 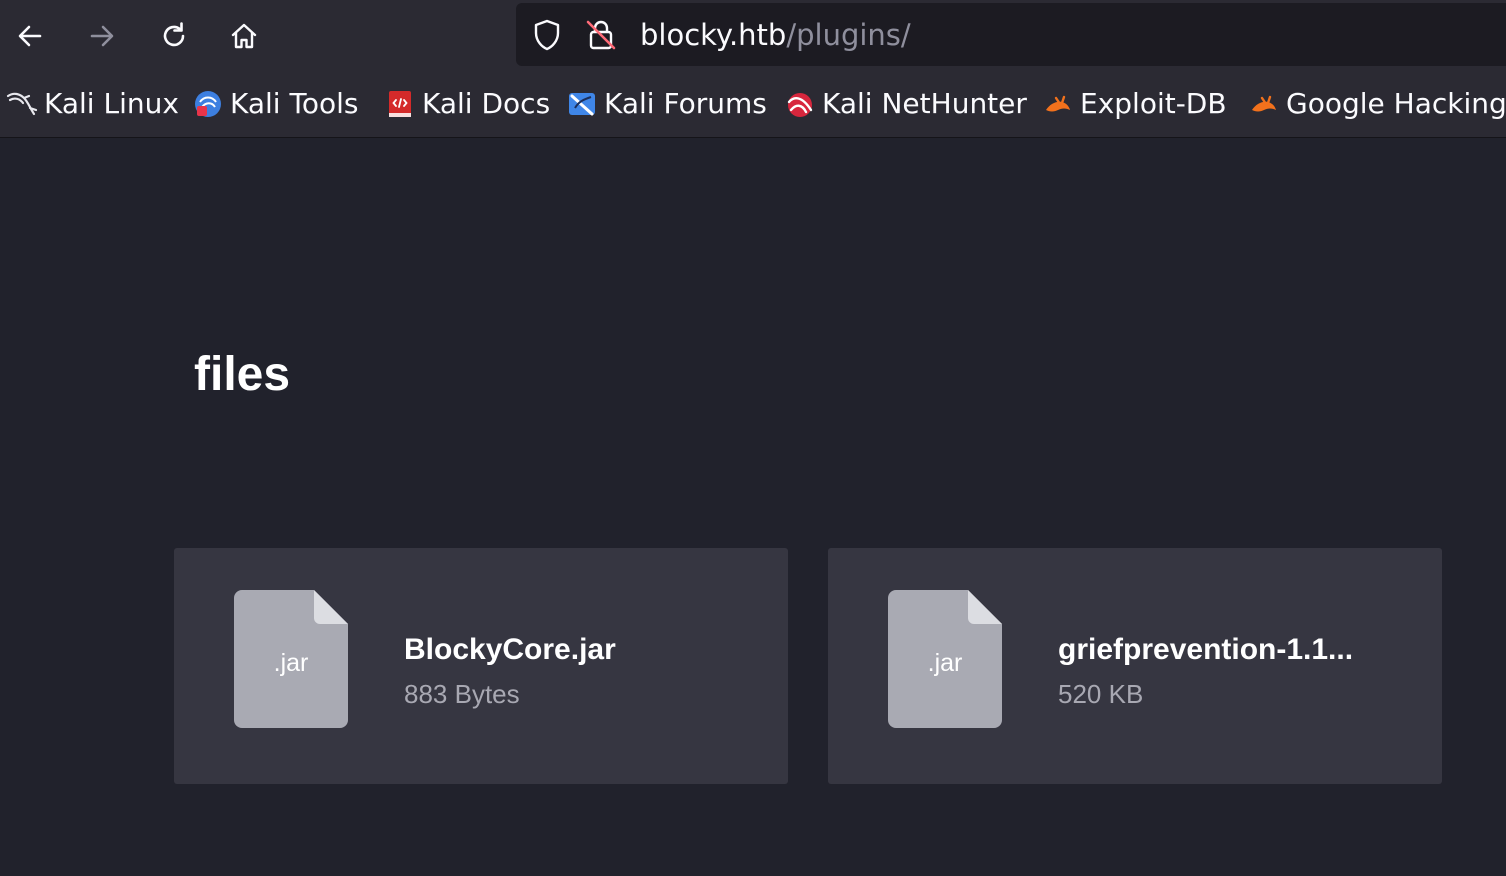 What do you see at coordinates (486, 103) in the screenshot?
I see `bookmark-label: Kali Docs` at bounding box center [486, 103].